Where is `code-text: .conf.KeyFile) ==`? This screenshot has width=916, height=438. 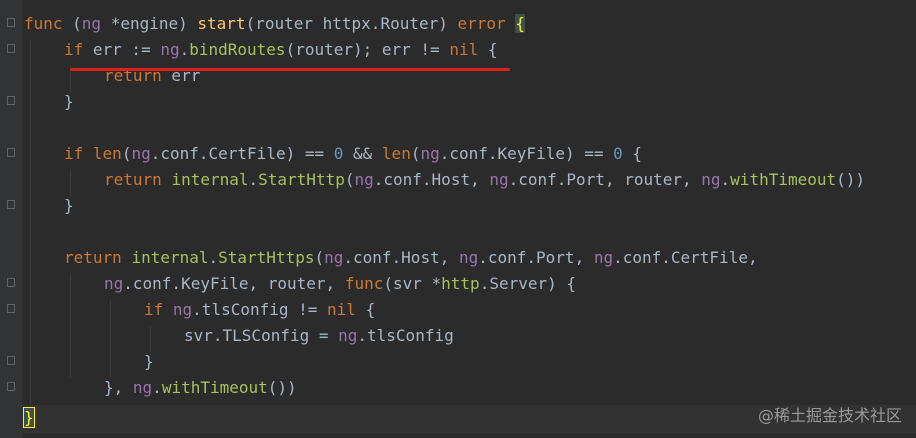
code-text: .conf.KeyFile) == is located at coordinates (526, 153).